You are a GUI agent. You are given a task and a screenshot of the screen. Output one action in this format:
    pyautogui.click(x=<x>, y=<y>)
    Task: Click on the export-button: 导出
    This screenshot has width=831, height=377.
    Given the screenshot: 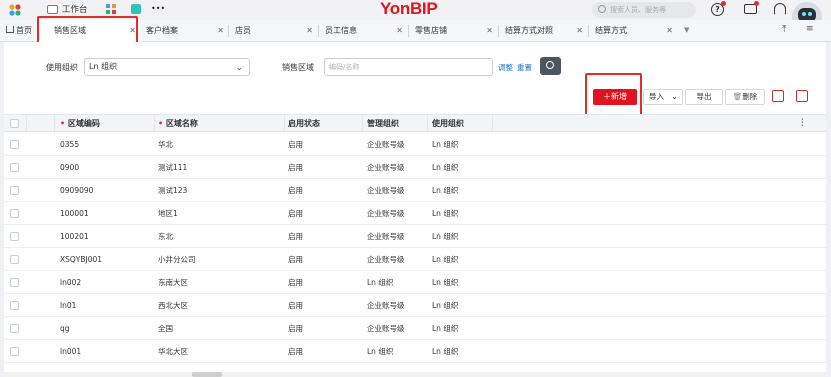 What is the action you would take?
    pyautogui.click(x=704, y=97)
    